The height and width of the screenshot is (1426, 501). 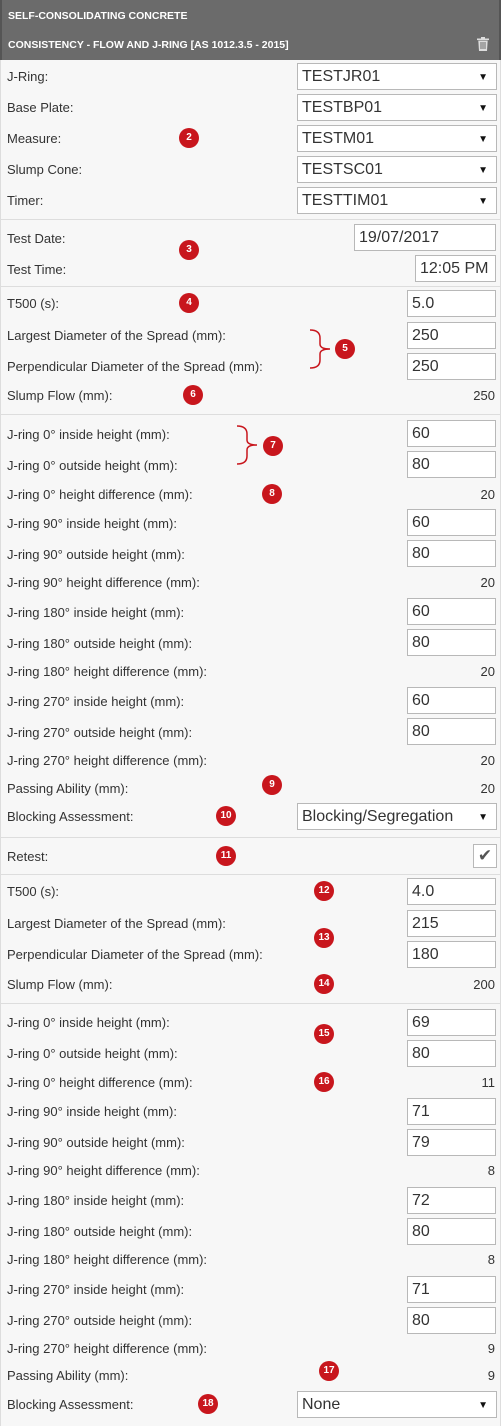 What do you see at coordinates (451, 1022) in the screenshot?
I see `retest-jring0-inside-input: 69` at bounding box center [451, 1022].